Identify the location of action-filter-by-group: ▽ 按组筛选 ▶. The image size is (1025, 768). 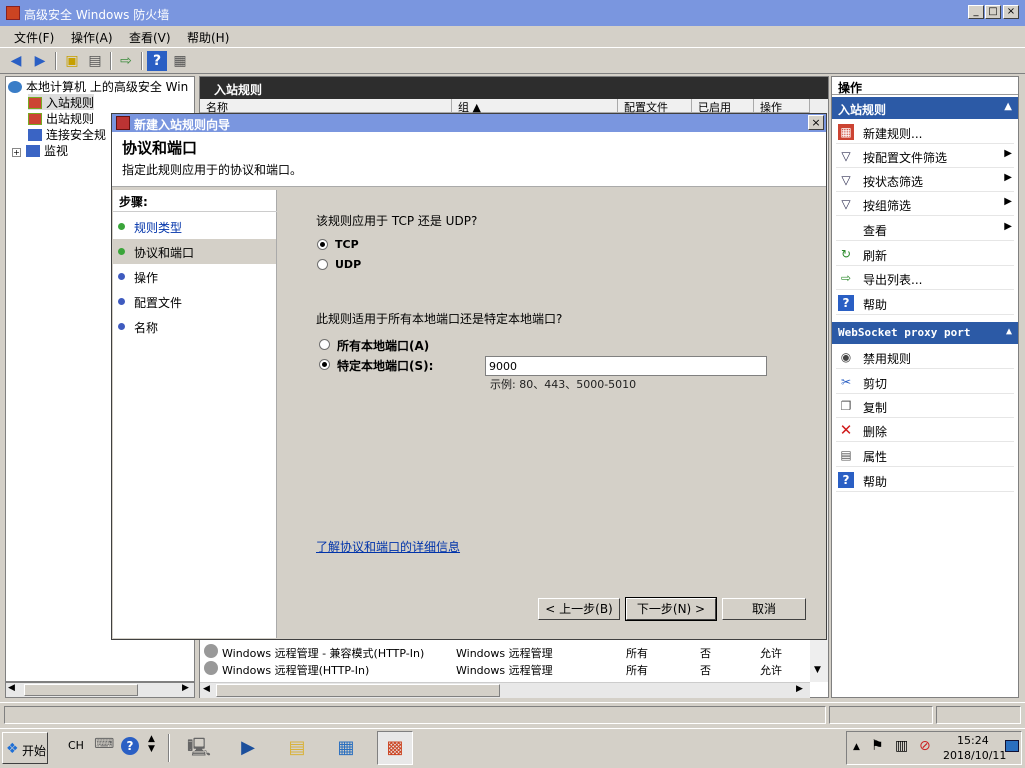
(925, 204).